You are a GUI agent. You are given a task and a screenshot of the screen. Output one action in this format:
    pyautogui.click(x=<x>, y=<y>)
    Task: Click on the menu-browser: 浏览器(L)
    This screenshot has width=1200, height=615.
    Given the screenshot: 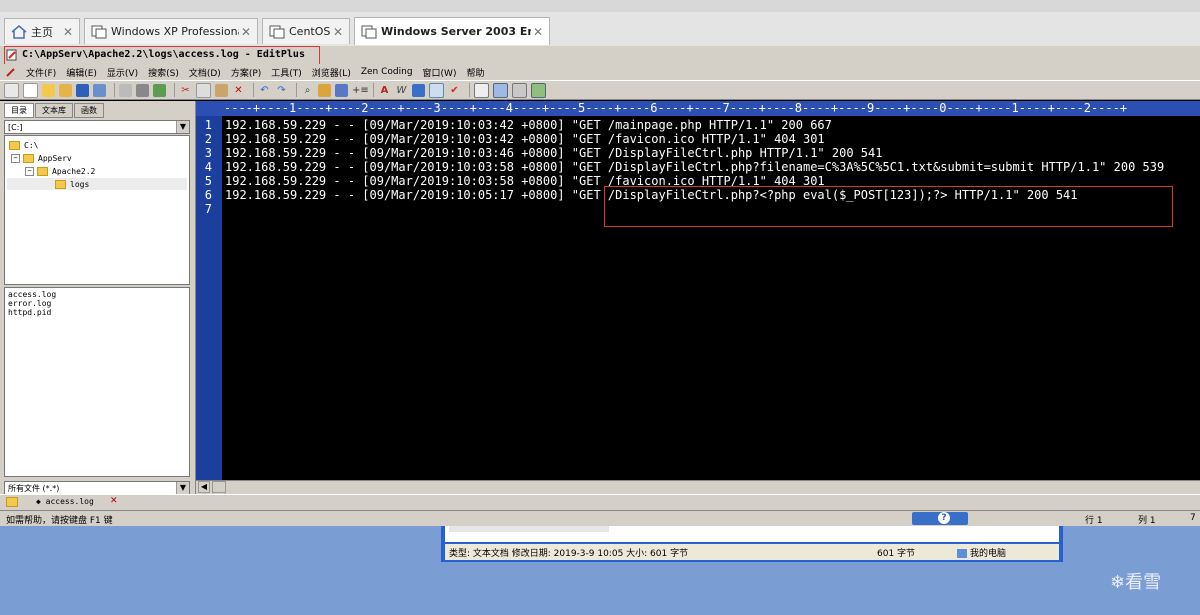 What is the action you would take?
    pyautogui.click(x=331, y=72)
    